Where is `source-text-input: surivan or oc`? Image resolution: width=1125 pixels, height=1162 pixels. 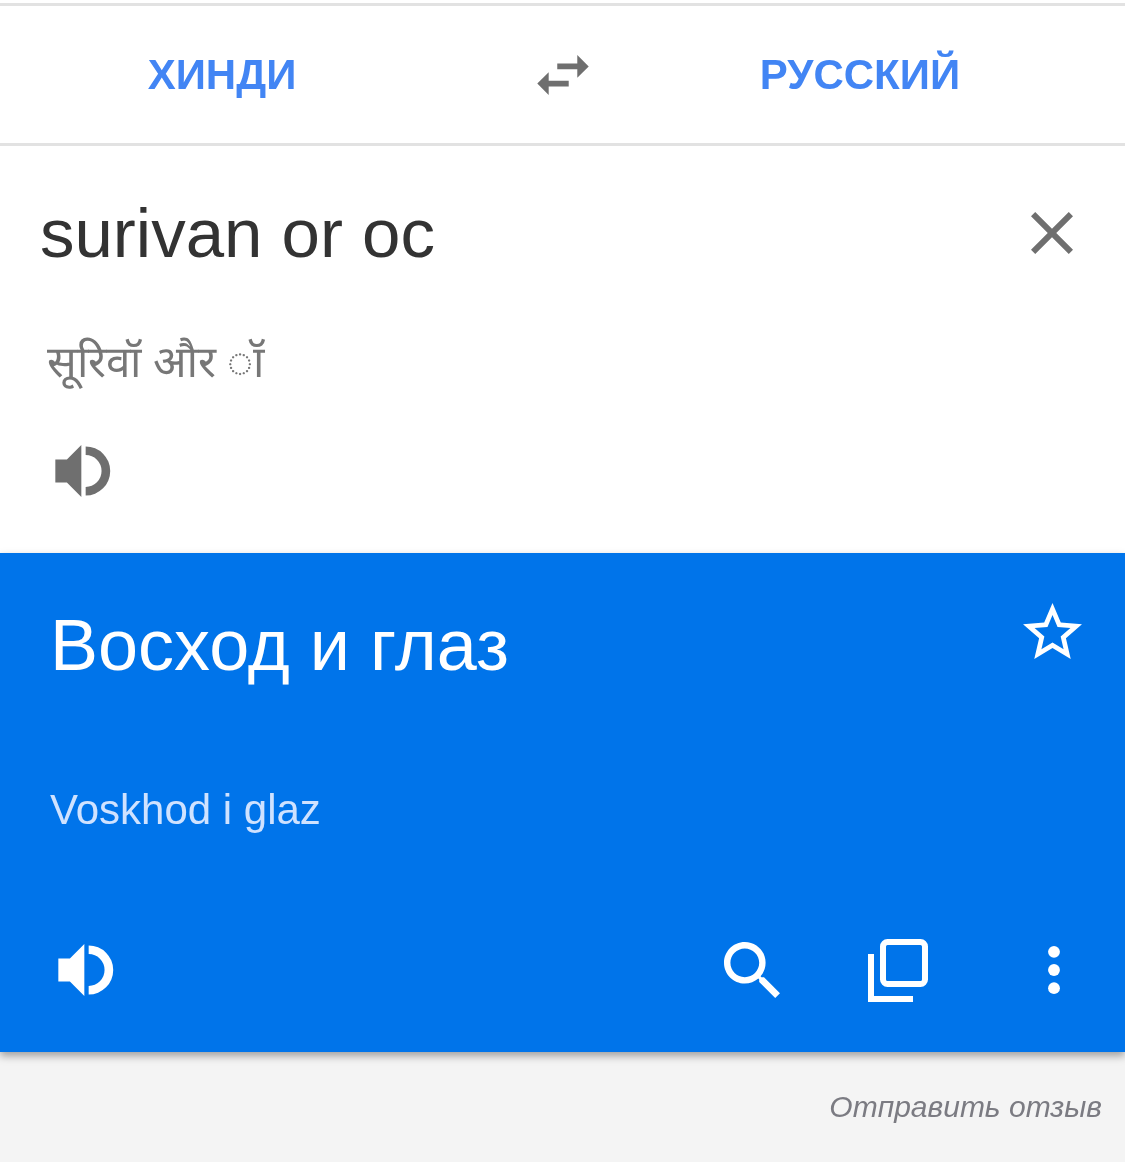 source-text-input: surivan or oc is located at coordinates (527, 233).